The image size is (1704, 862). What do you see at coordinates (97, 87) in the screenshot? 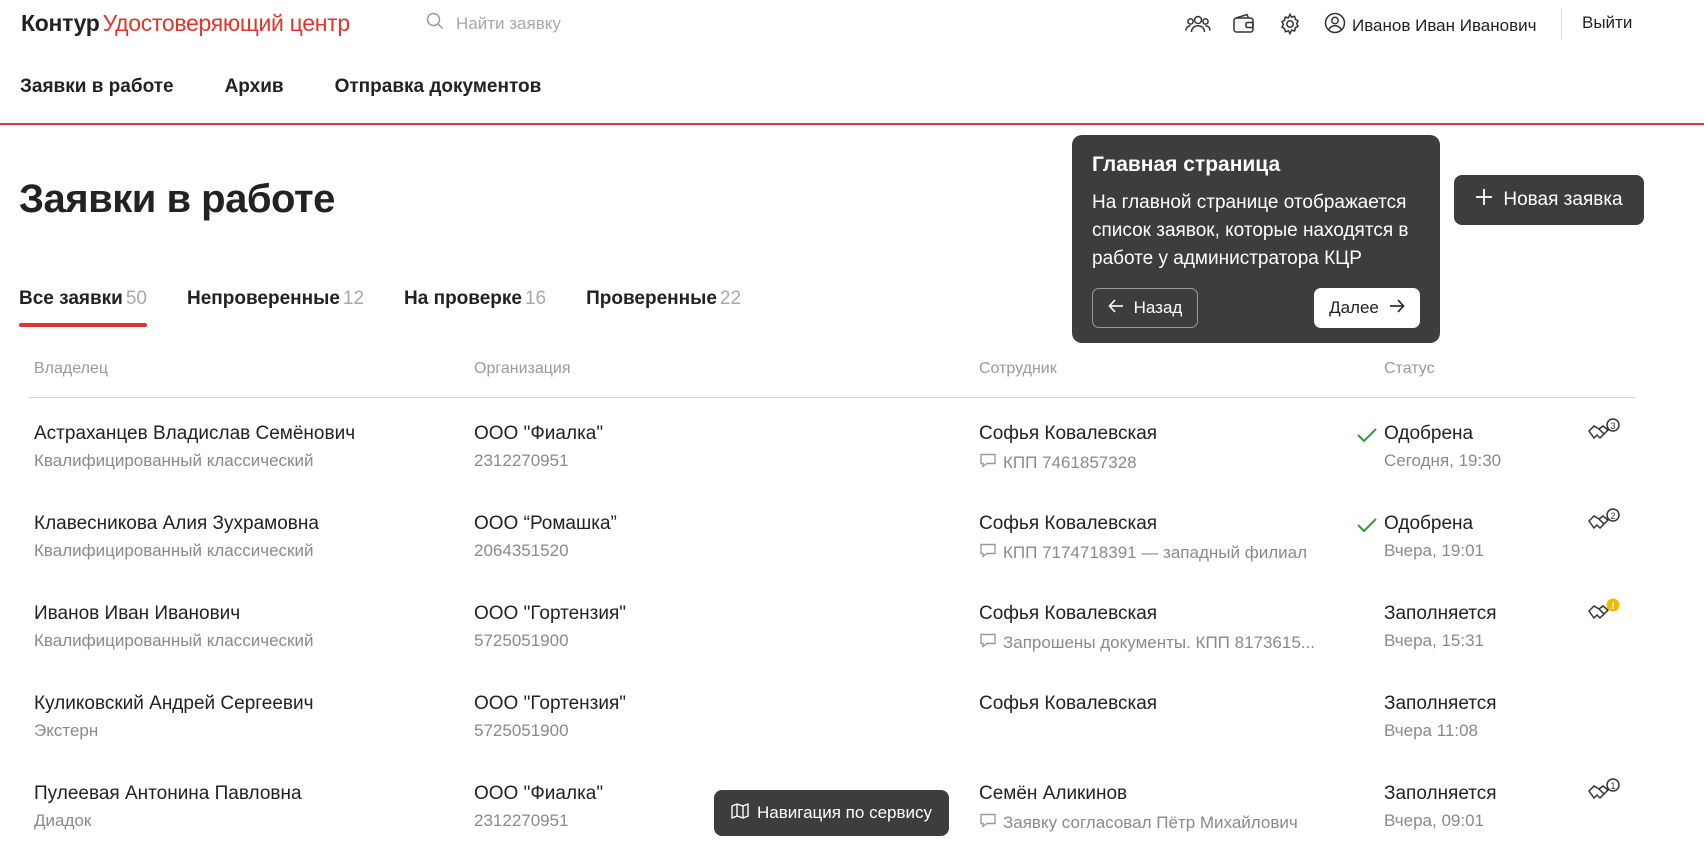
I see `nav-item-requests: Заявки в работе` at bounding box center [97, 87].